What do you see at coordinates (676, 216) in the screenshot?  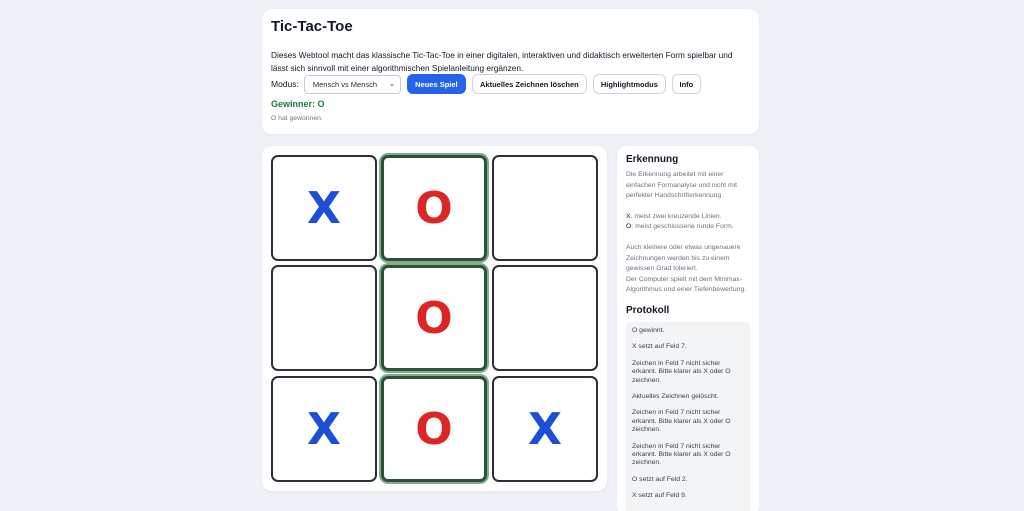 I see `x-rule-text: : meist zwei kreuzende Linien.` at bounding box center [676, 216].